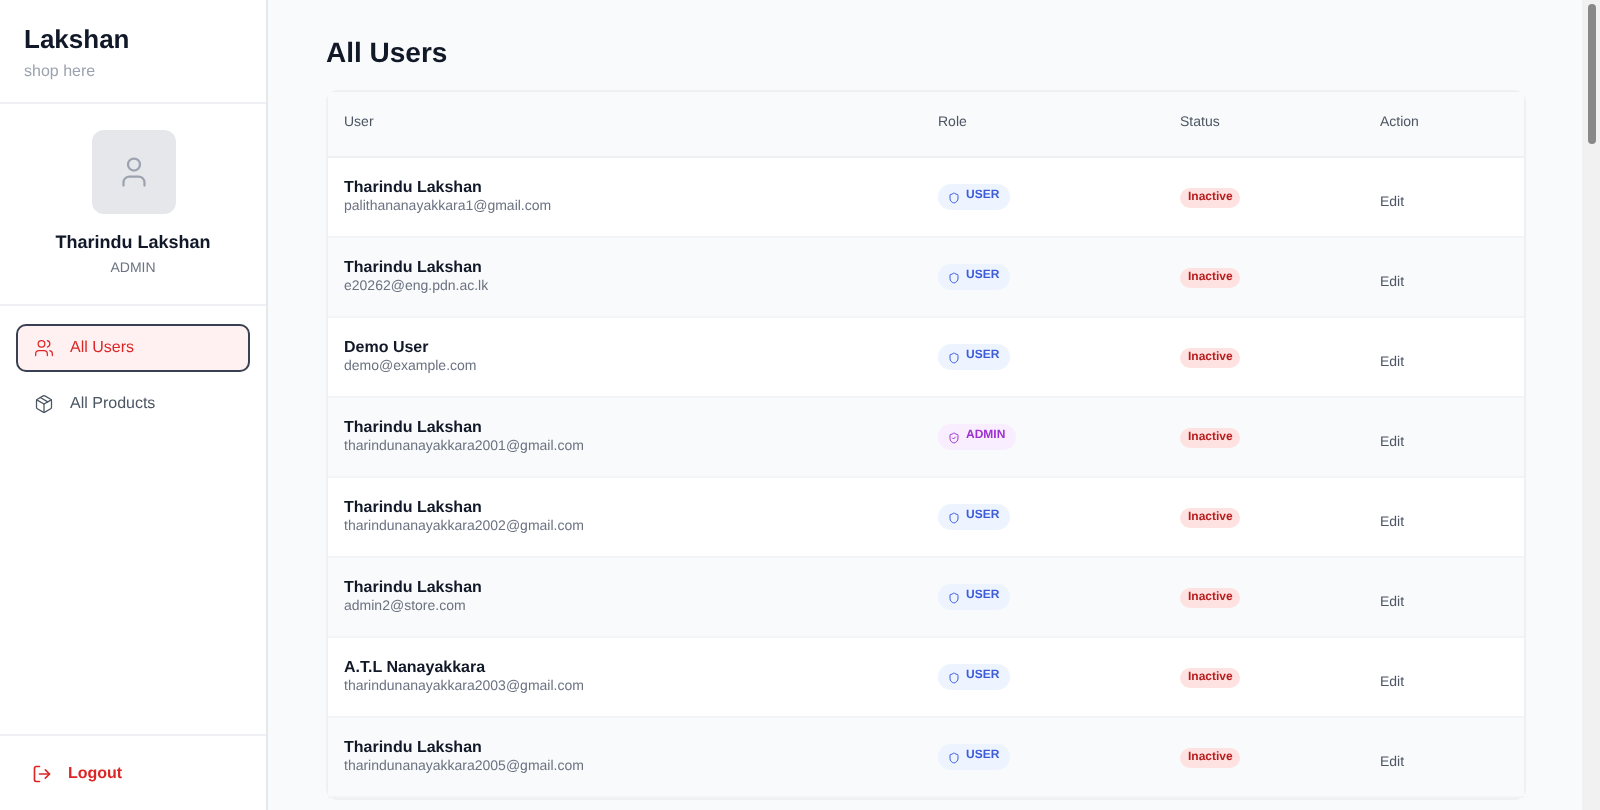  I want to click on user-name: Demo User, so click(386, 347).